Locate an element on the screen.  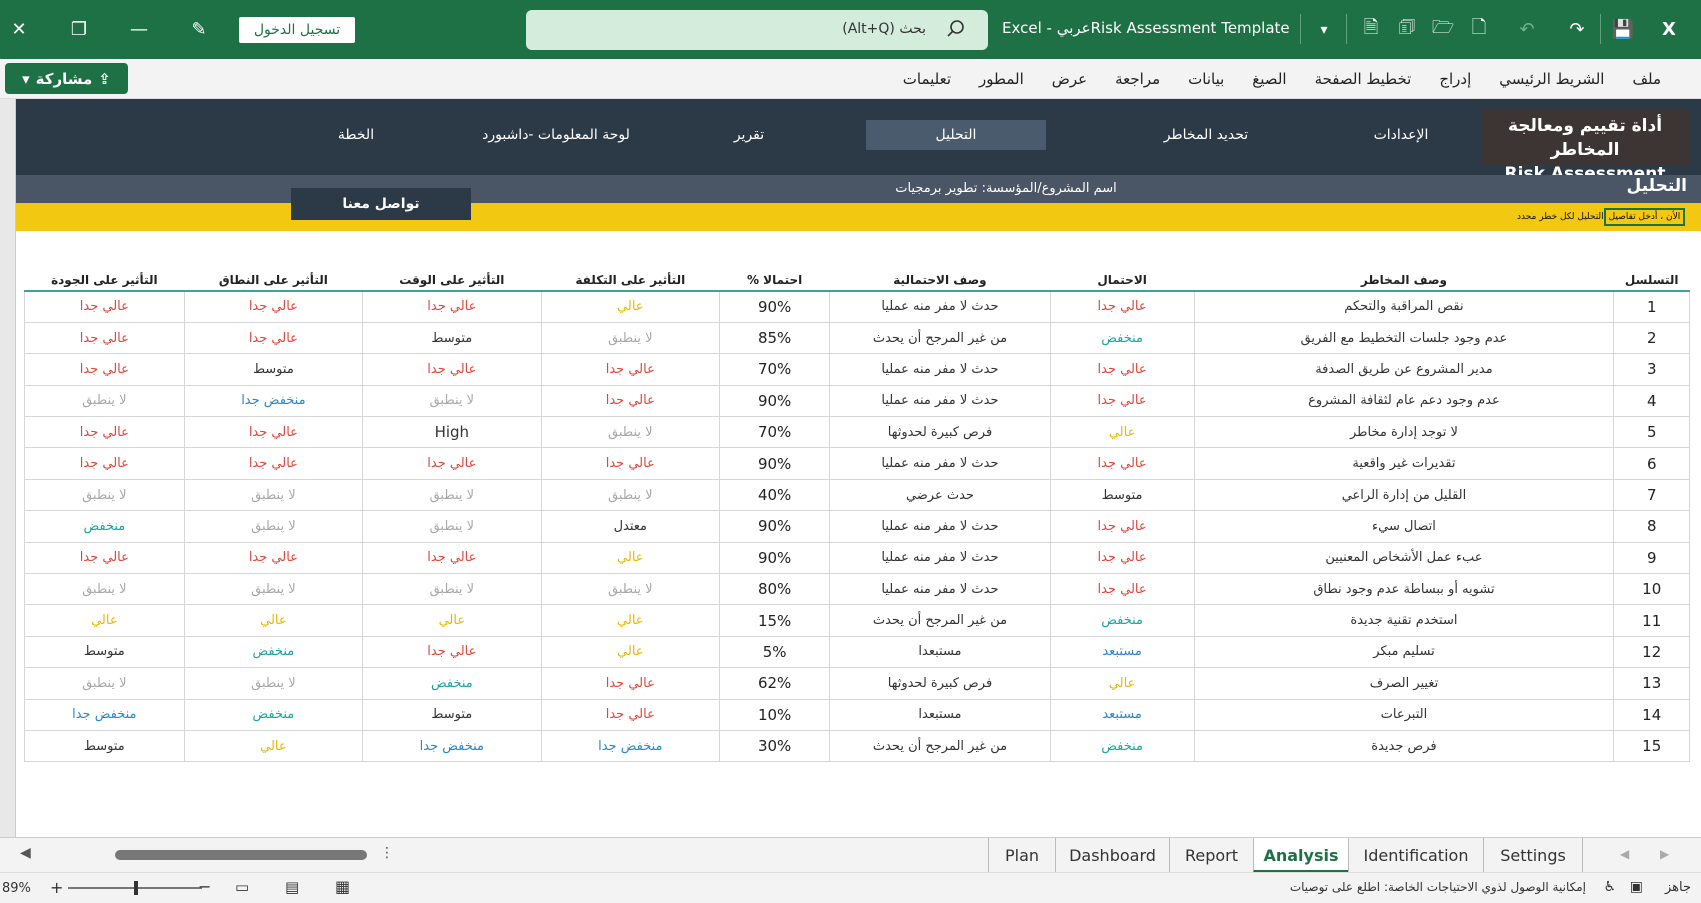
cell-cost-impact: منخفض جدا is located at coordinates (630, 746).